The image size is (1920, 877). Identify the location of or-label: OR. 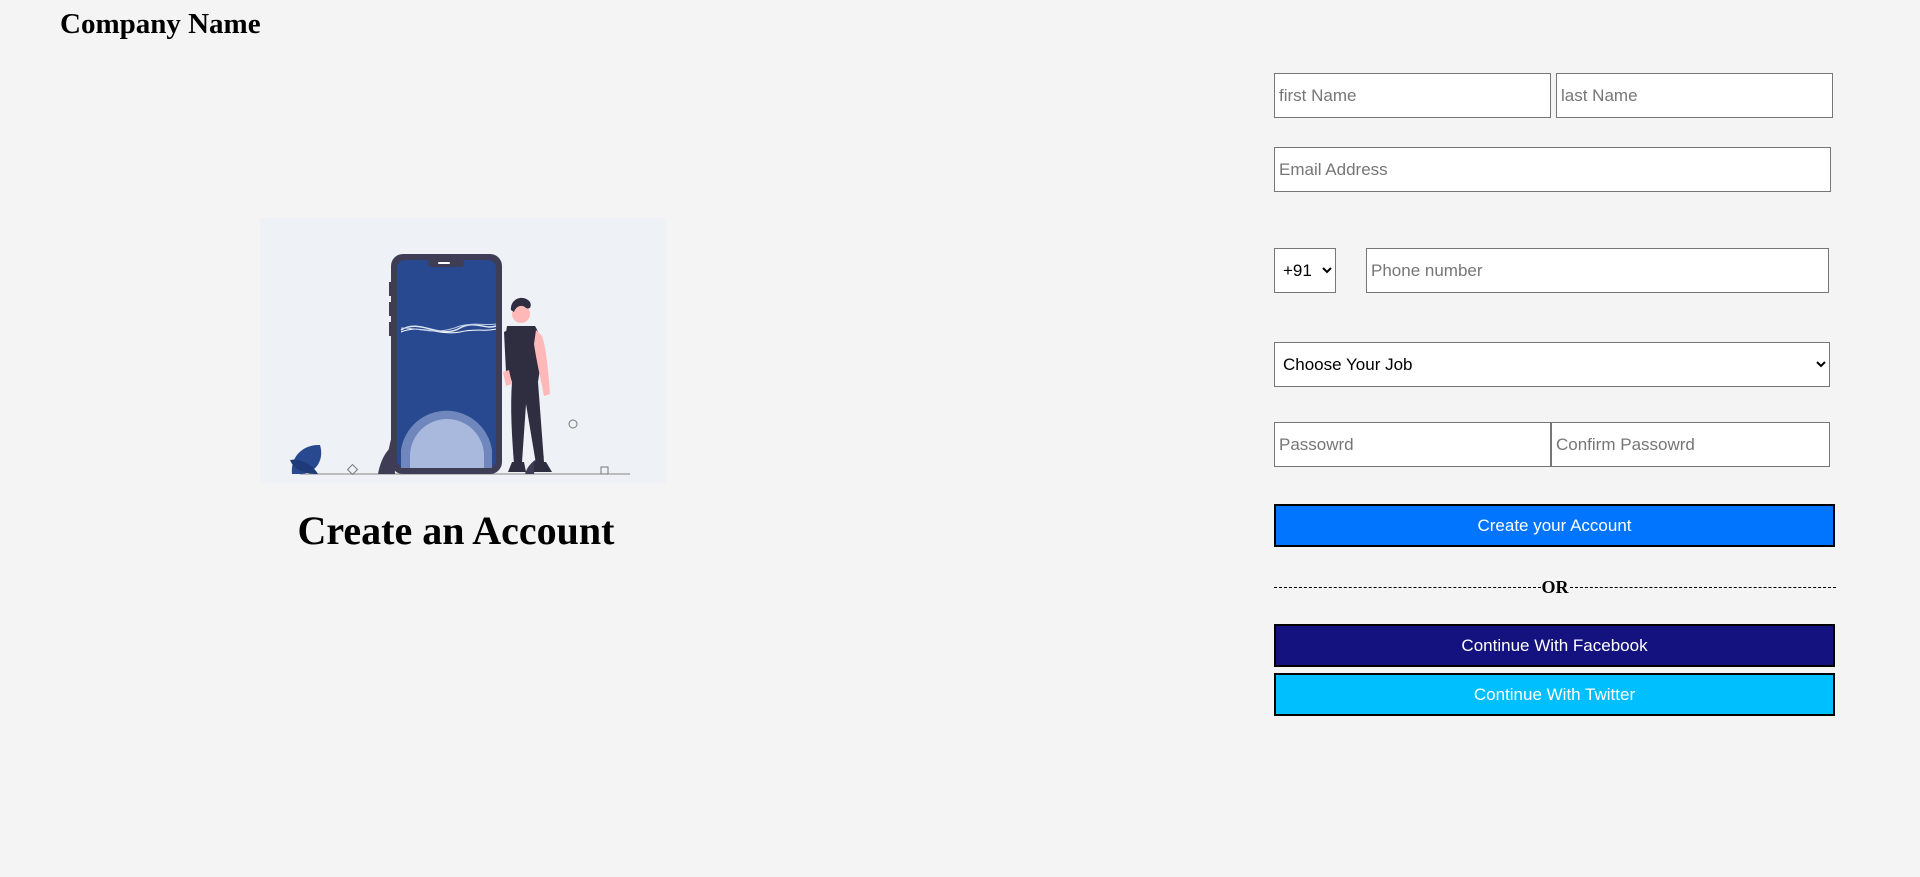
(1555, 586).